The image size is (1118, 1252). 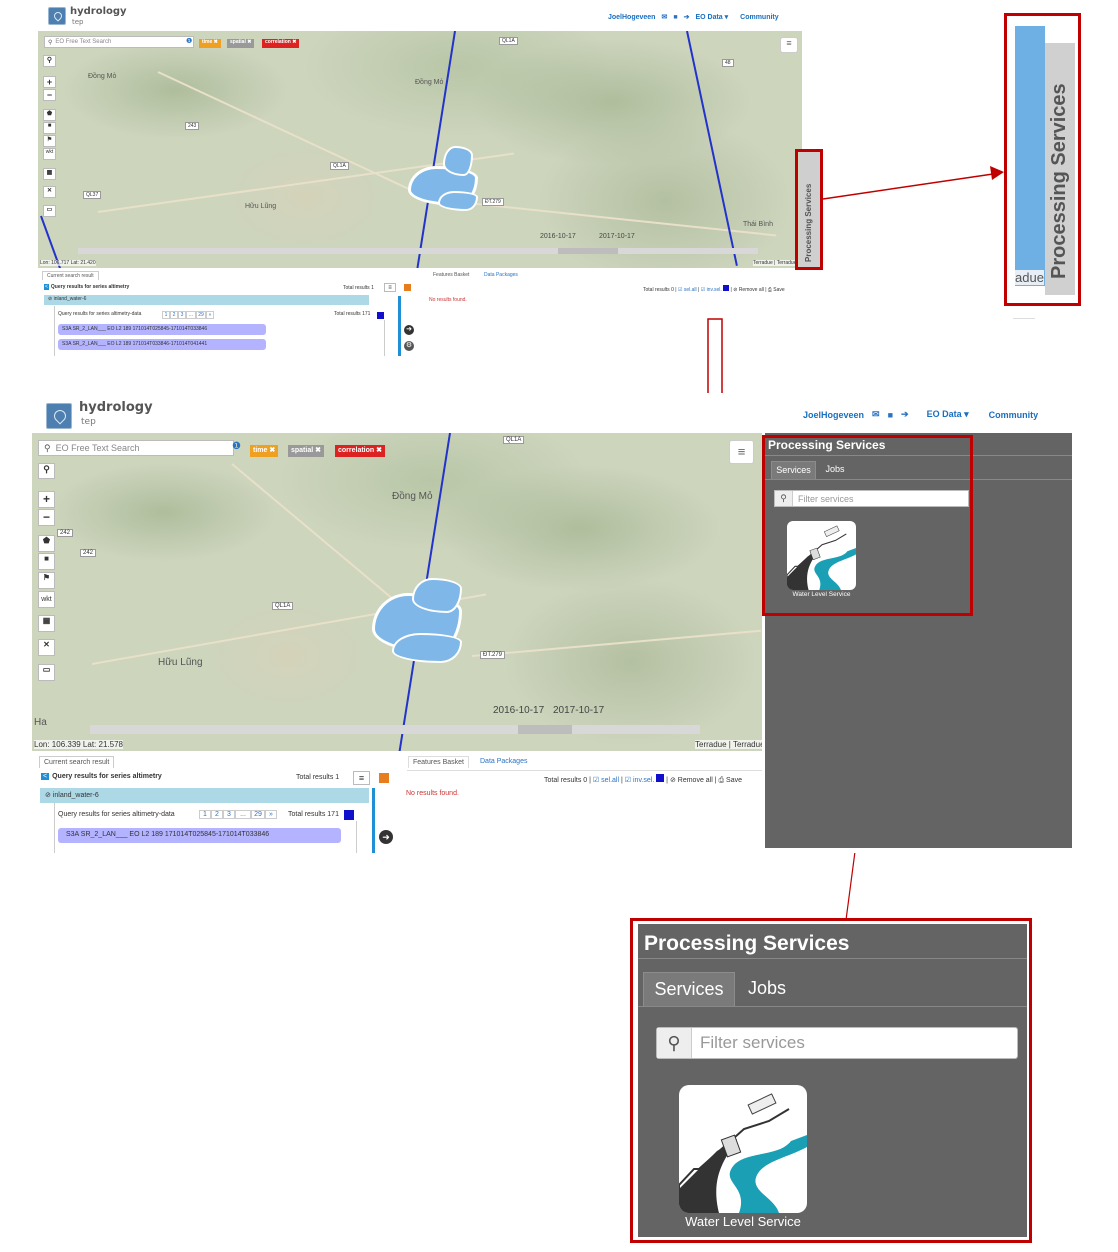 I want to click on zoom-crop: adue Processing Services, so click(x=1042, y=159).